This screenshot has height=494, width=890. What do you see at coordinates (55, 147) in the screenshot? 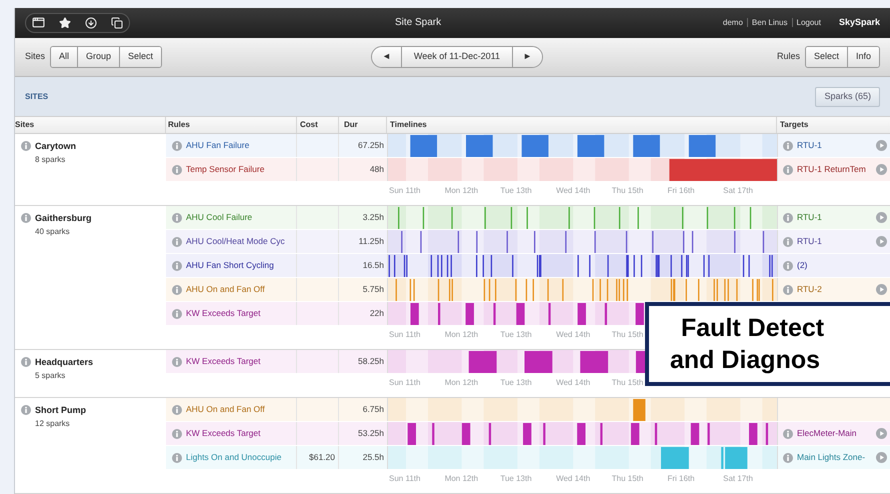
I see `site-name: Carytown` at bounding box center [55, 147].